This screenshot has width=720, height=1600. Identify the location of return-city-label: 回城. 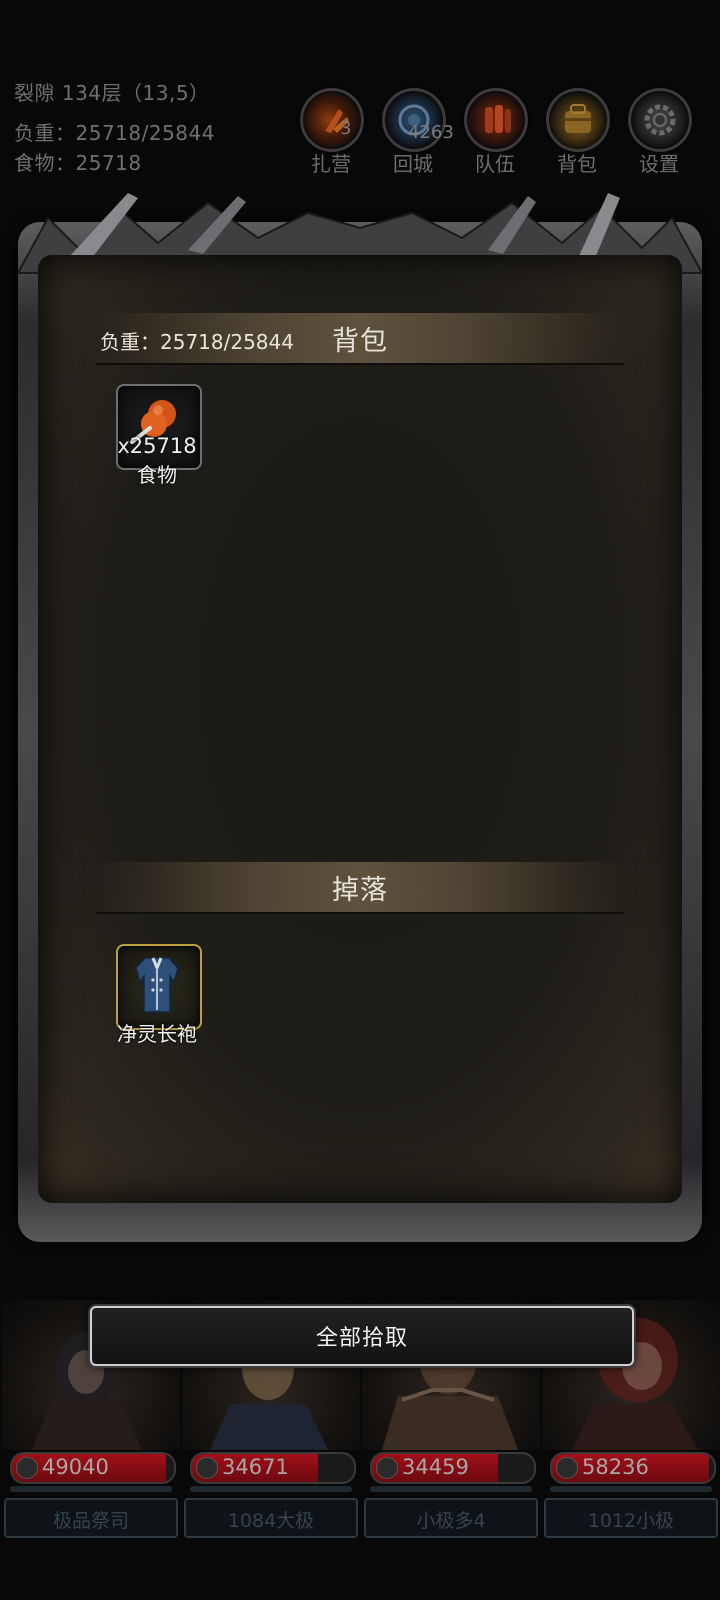
(413, 164).